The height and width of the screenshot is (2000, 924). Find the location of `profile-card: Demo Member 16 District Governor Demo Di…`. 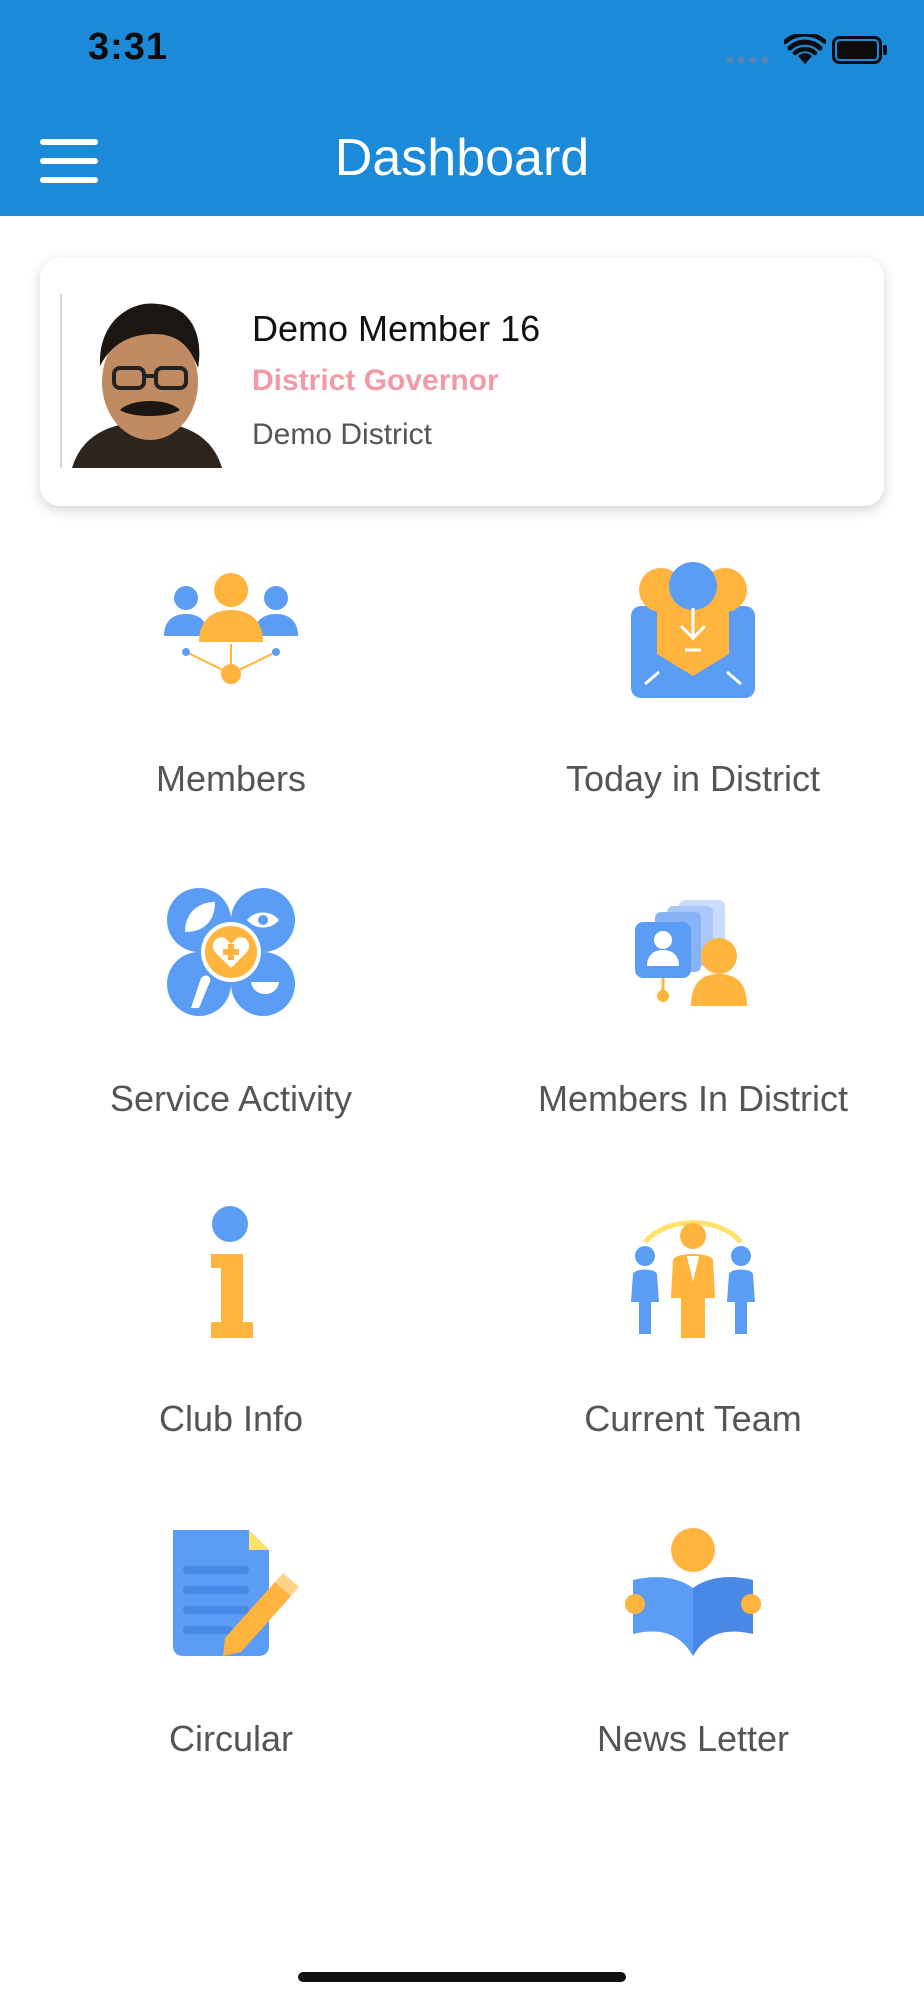

profile-card: Demo Member 16 District Governor Demo Di… is located at coordinates (462, 382).